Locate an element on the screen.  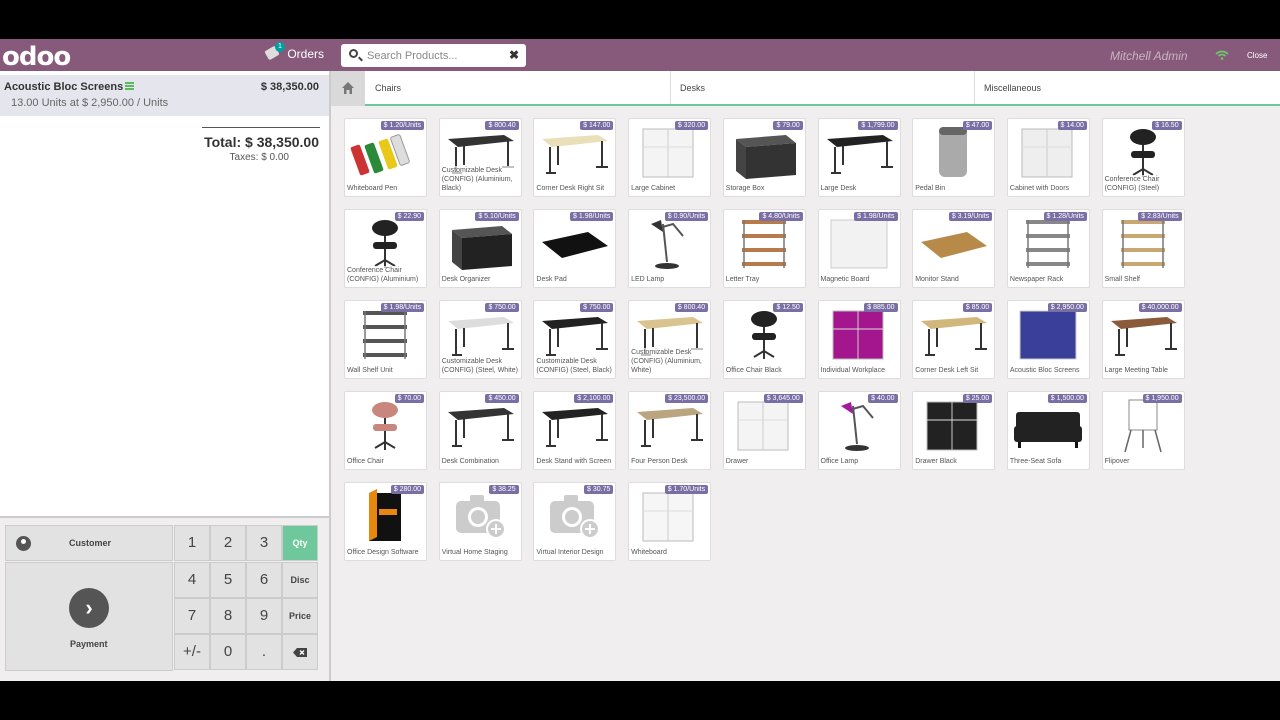
product-card: $ 30.75 Virtual Interior Design is located at coordinates (575, 521).